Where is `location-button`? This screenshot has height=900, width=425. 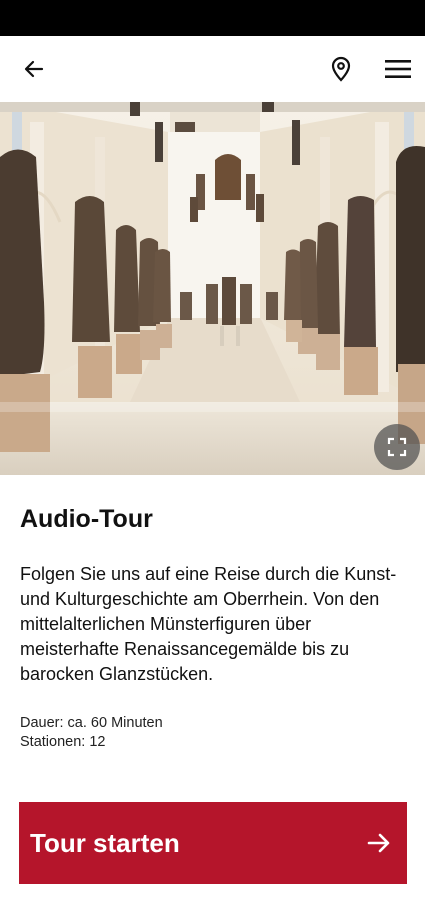 location-button is located at coordinates (341, 69).